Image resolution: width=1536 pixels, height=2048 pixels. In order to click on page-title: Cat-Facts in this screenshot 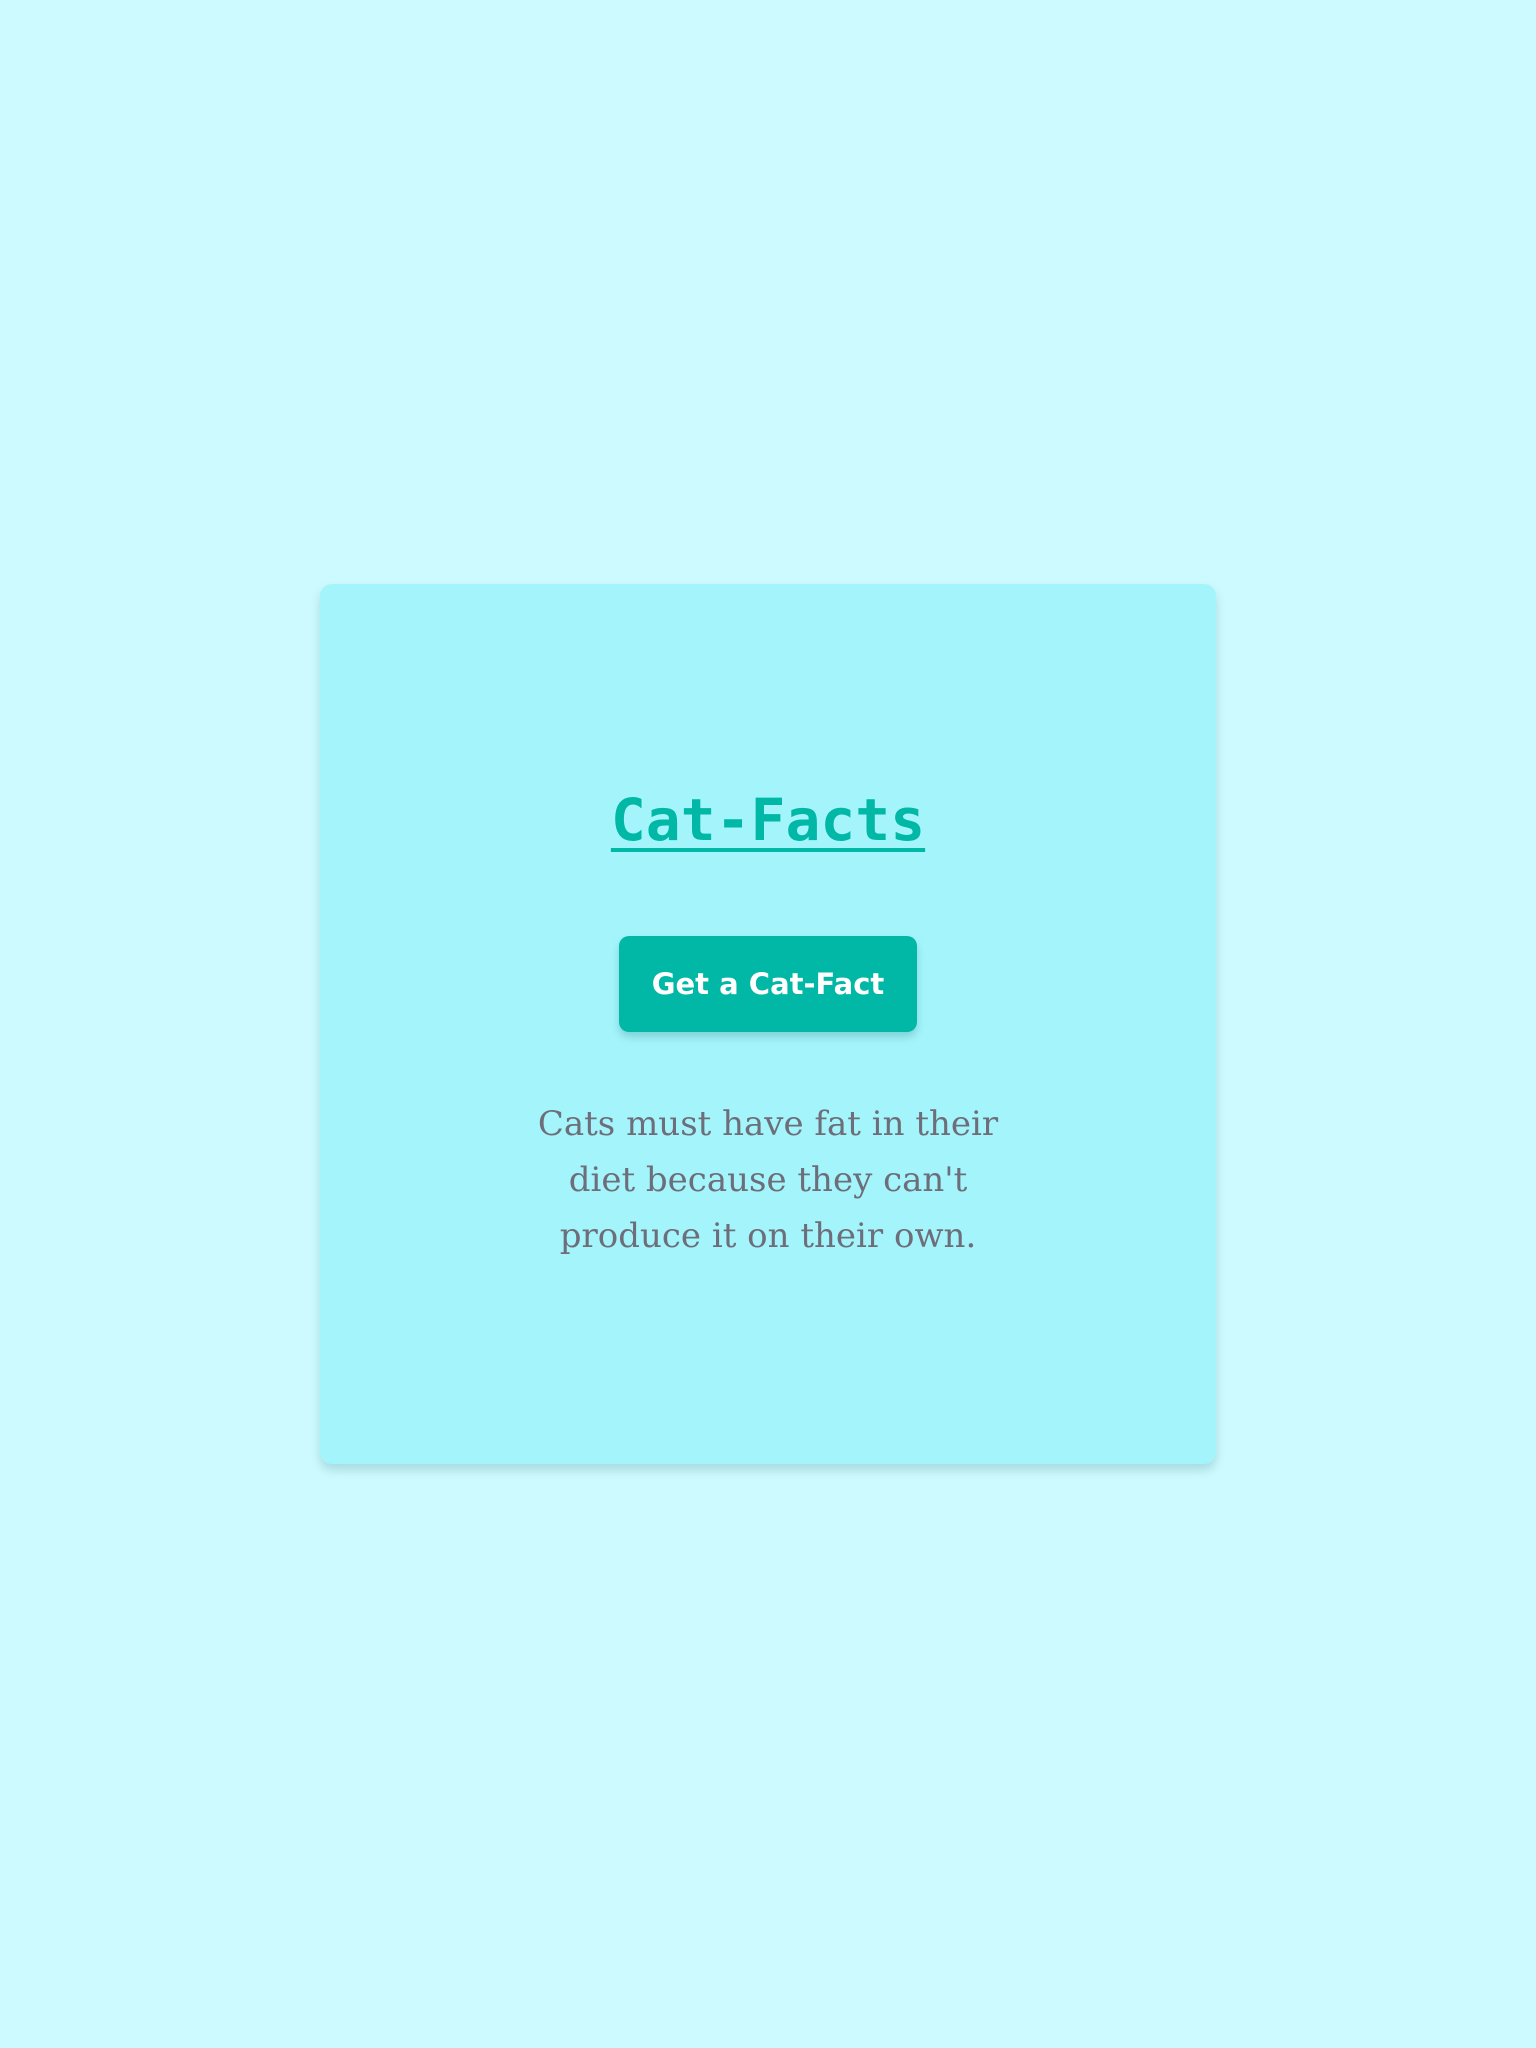, I will do `click(768, 820)`.